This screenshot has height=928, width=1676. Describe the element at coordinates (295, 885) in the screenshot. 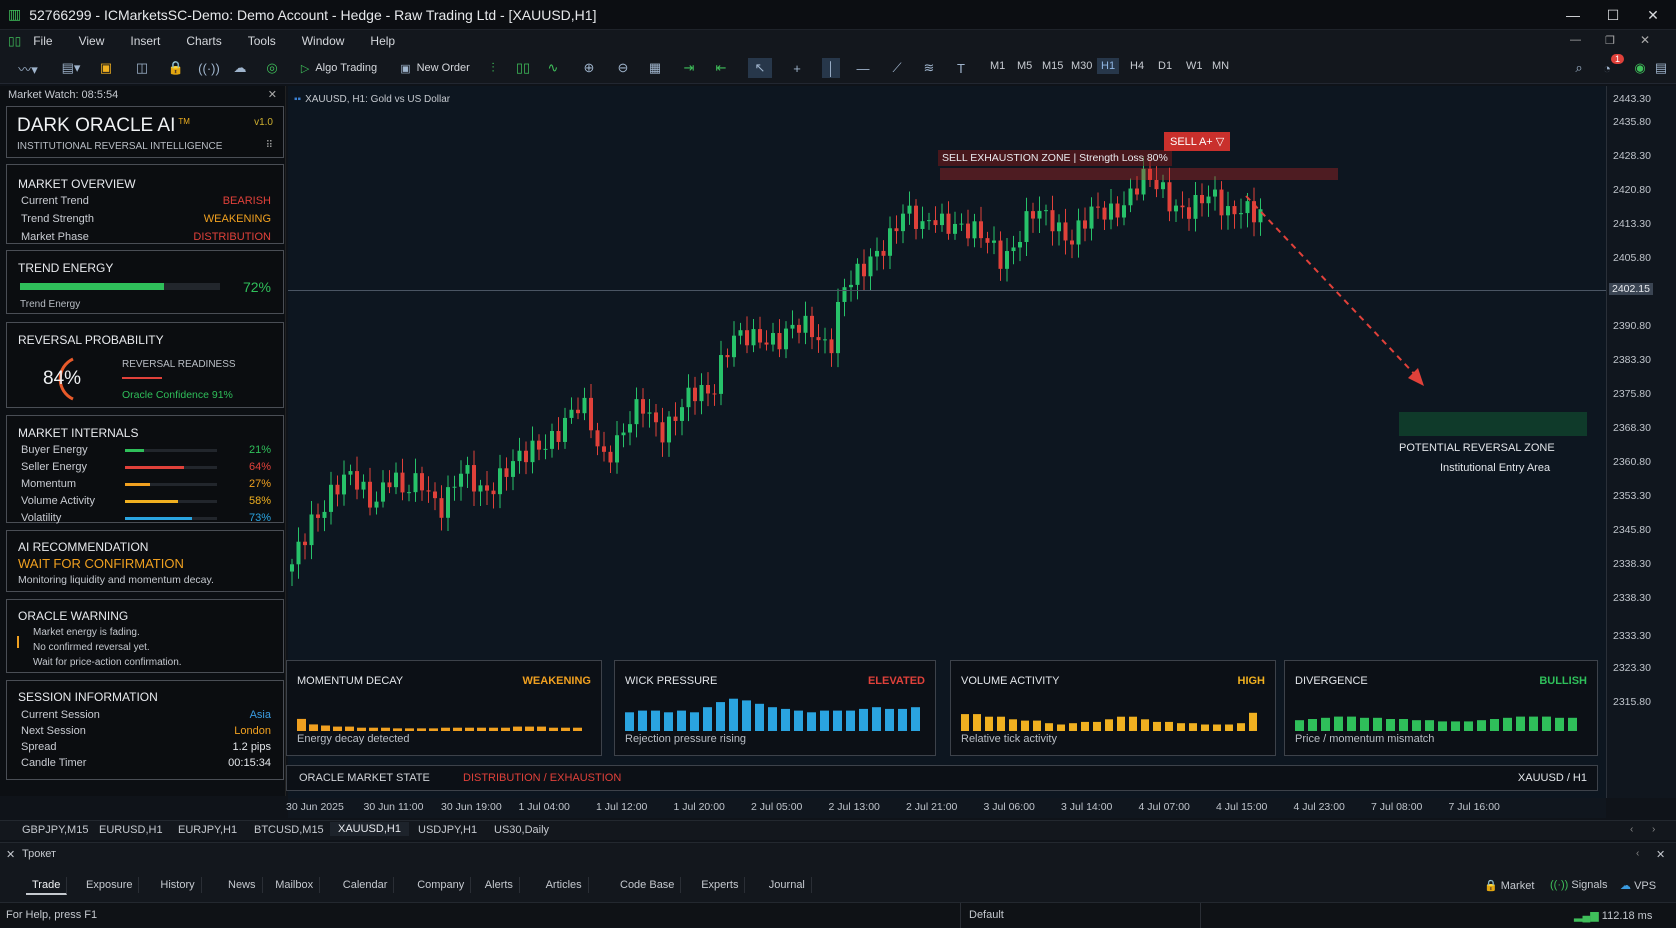

I see `toolbox-tab: Mailbox` at that location.